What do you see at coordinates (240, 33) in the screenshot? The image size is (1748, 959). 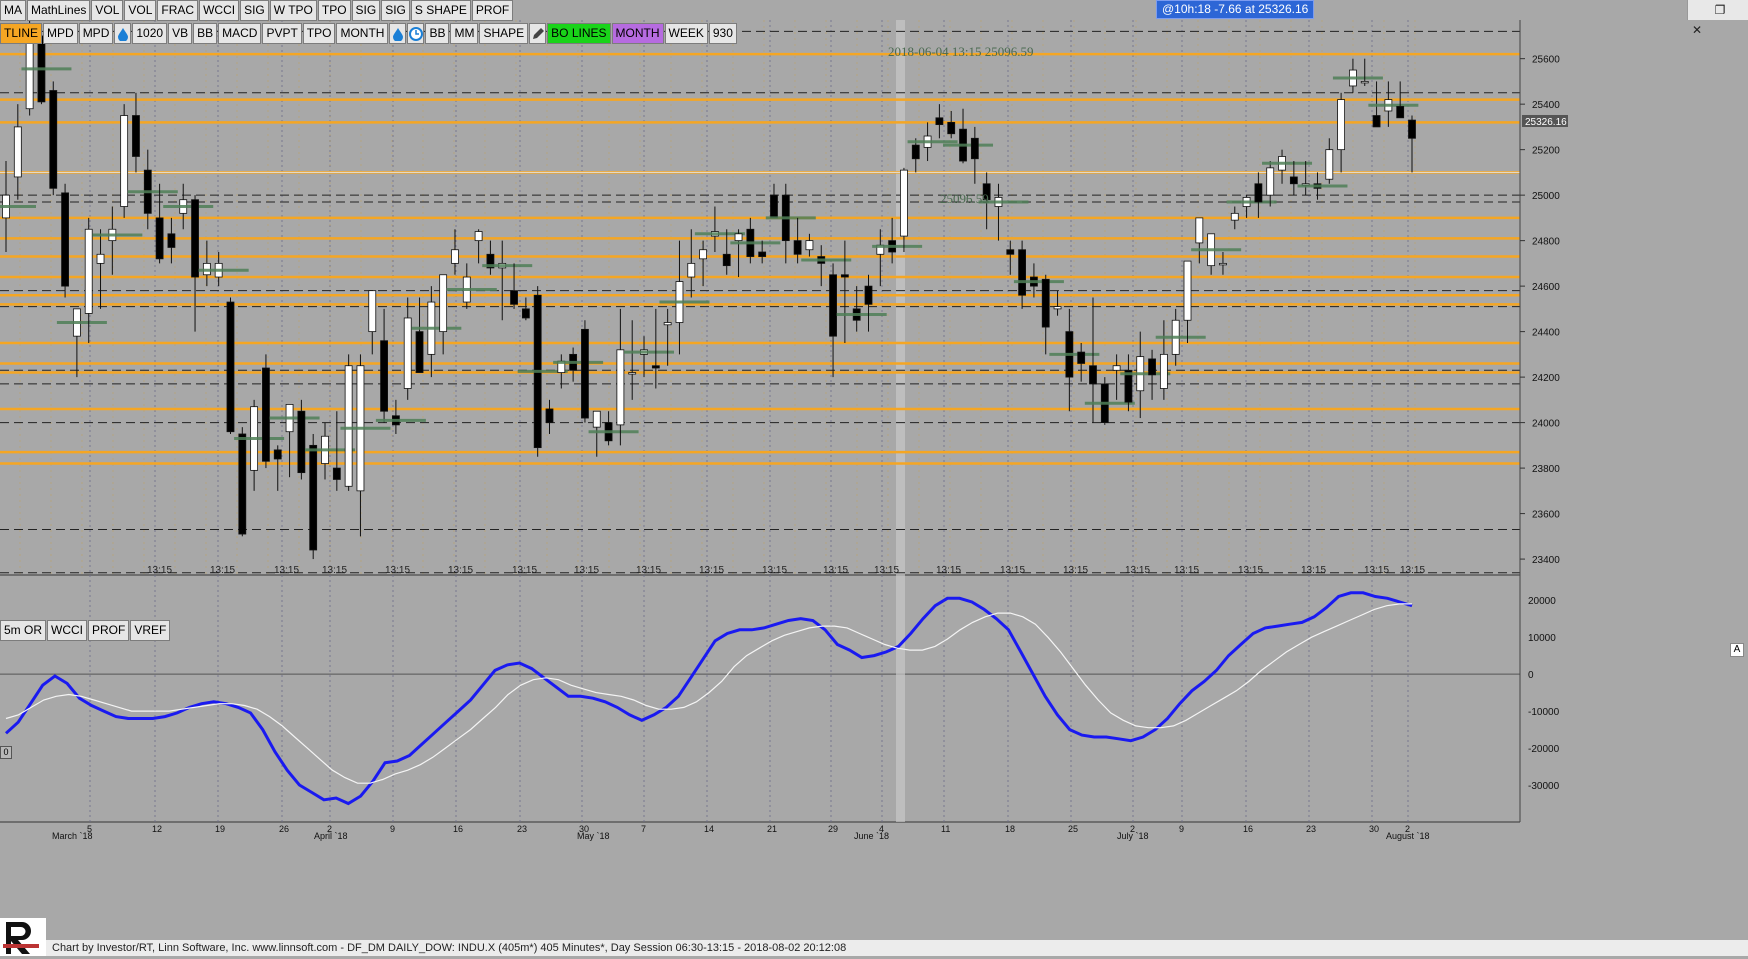 I see `tool-macd-button: MACD` at bounding box center [240, 33].